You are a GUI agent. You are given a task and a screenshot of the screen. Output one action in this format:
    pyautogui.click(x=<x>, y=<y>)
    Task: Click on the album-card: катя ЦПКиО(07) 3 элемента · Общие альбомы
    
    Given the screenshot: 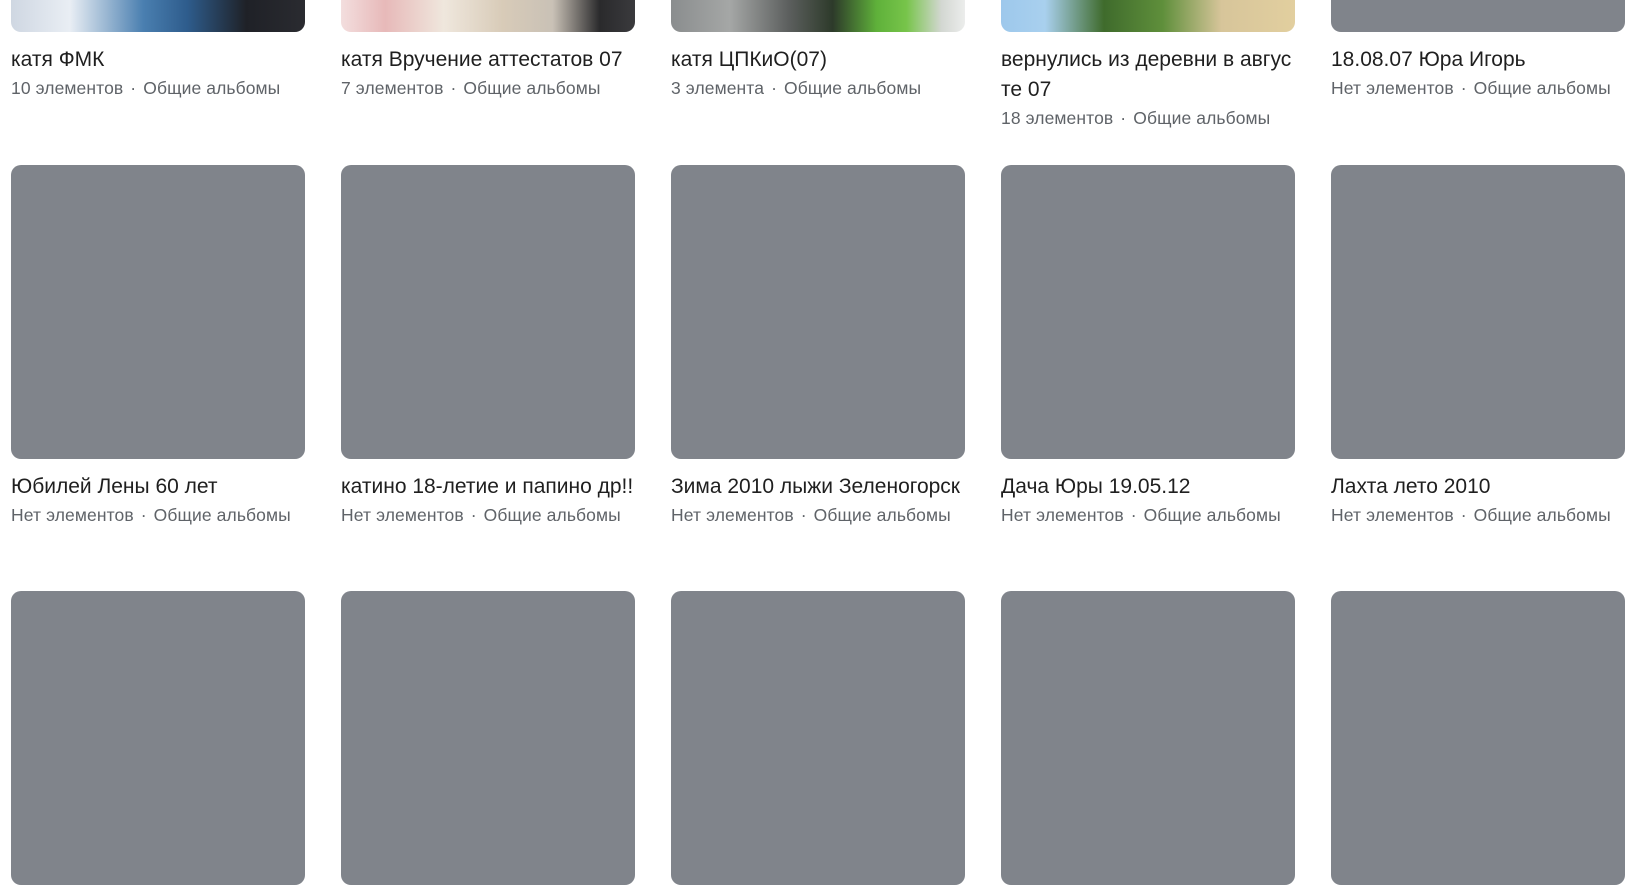 What is the action you would take?
    pyautogui.click(x=818, y=50)
    